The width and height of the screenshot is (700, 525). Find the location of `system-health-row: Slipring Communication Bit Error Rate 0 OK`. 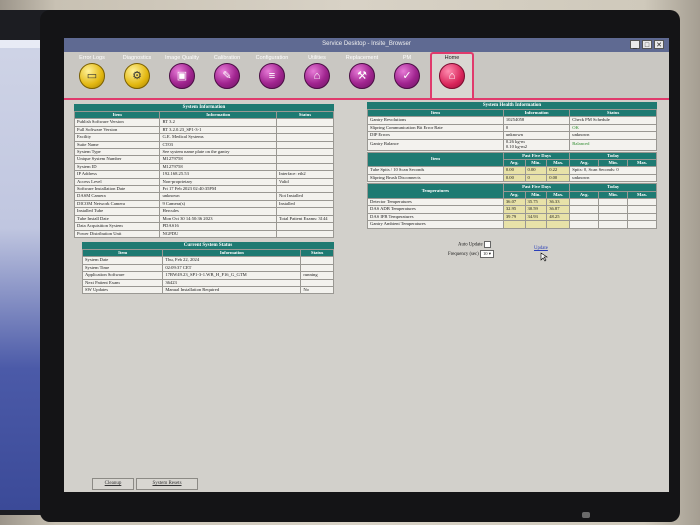

system-health-row: Slipring Communication Bit Error Rate 0 OK is located at coordinates (512, 128).